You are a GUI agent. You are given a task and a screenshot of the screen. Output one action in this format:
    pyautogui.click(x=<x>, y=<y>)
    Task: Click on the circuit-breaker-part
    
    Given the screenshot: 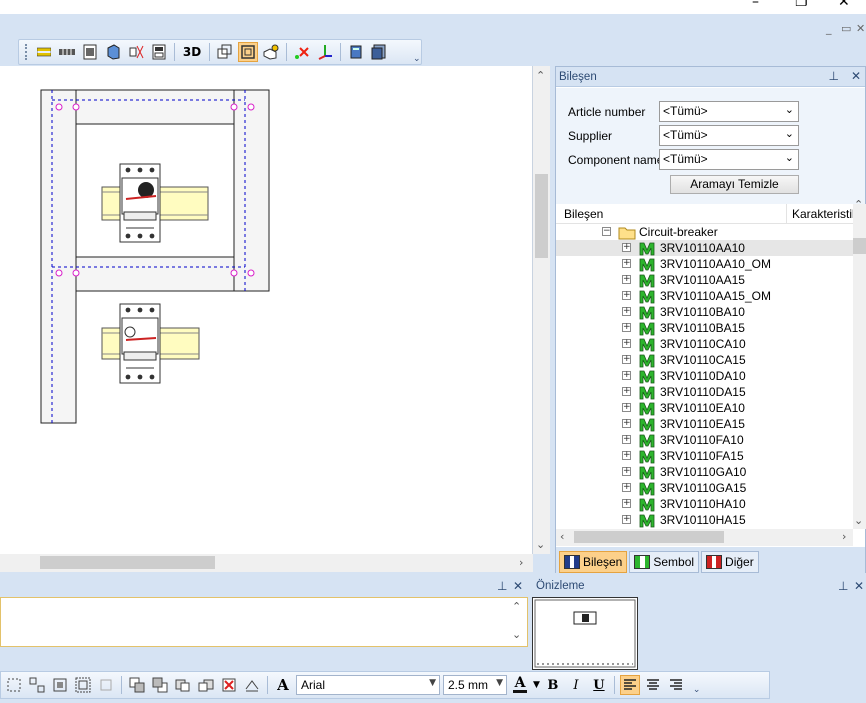 What is the action you would take?
    pyautogui.click(x=150, y=343)
    